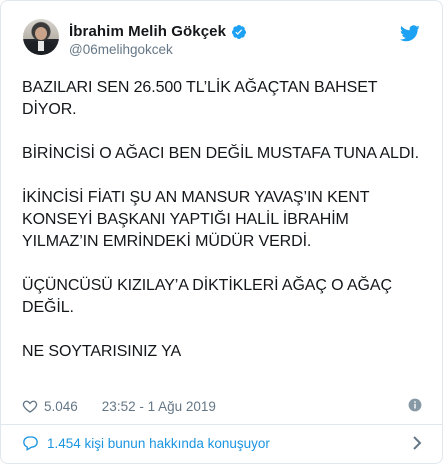  What do you see at coordinates (41, 46) in the screenshot?
I see `avatar-shirt` at bounding box center [41, 46].